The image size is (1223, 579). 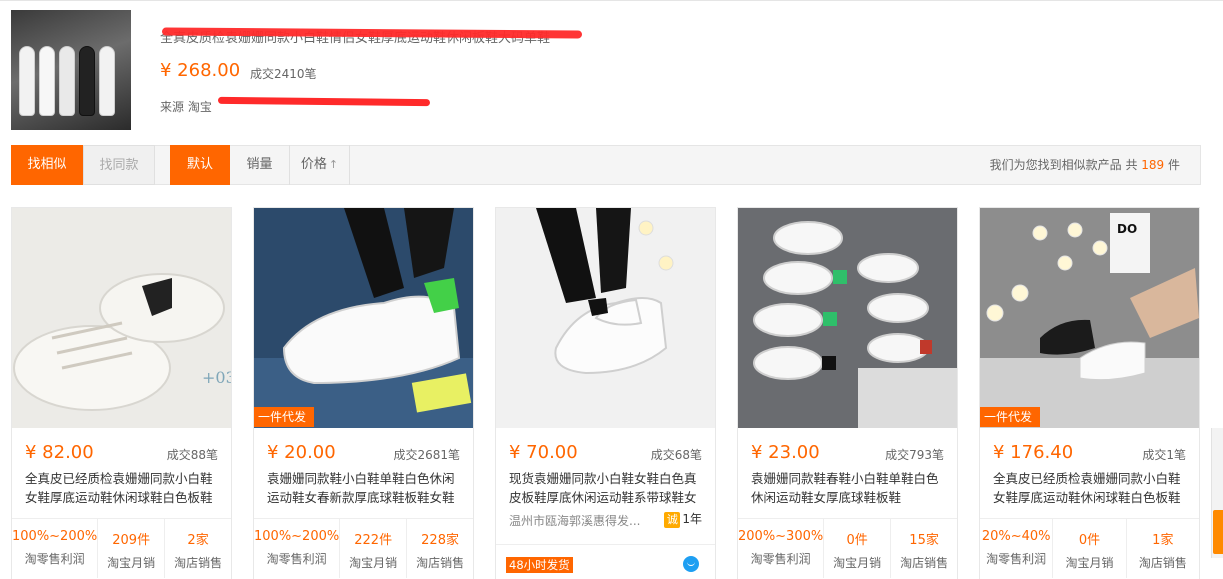 What do you see at coordinates (426, 455) in the screenshot?
I see `product-deals: 成交2681笔` at bounding box center [426, 455].